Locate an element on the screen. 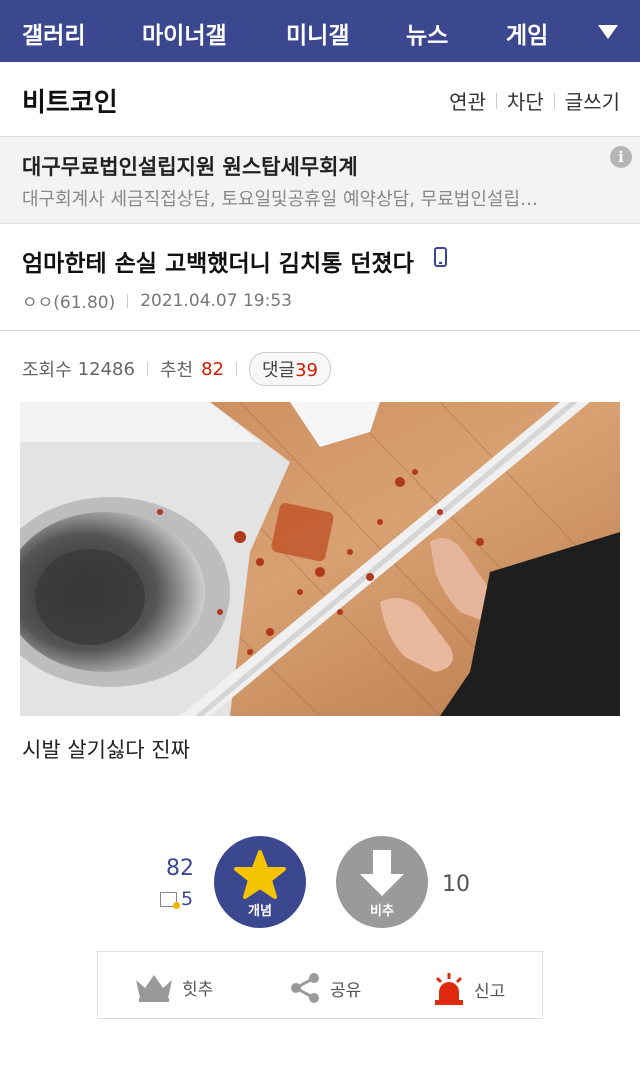 The width and height of the screenshot is (640, 1070). gallery-name: 비트코인 is located at coordinates (70, 100).